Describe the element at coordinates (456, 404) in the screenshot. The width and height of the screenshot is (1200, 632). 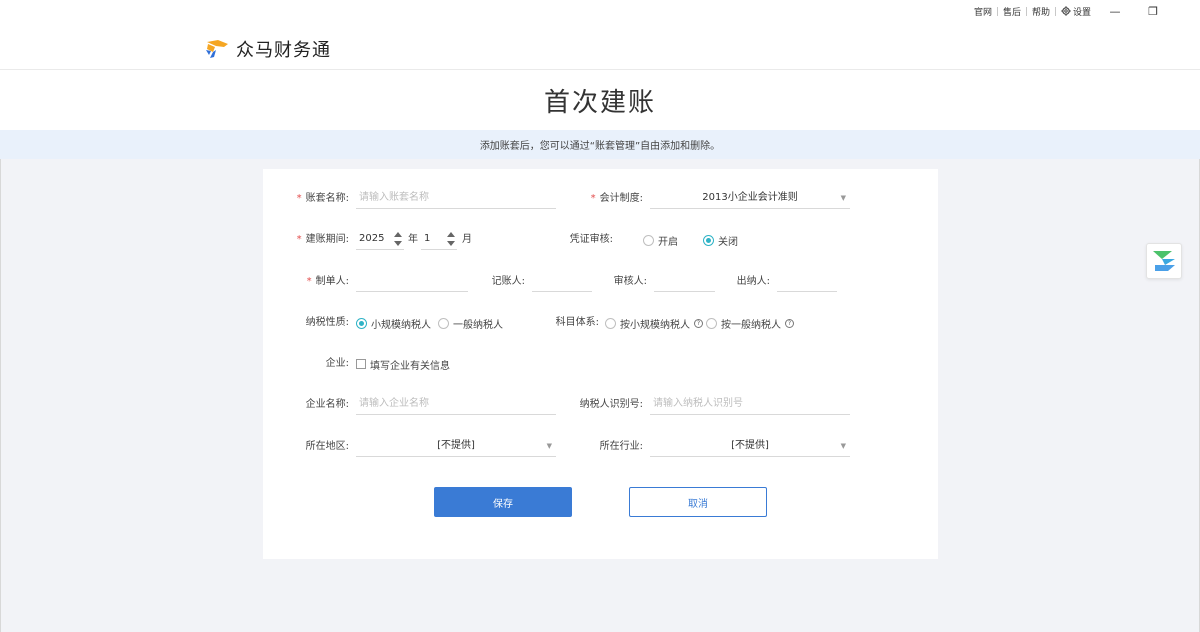
I see `enterprise-name-input: 请输入企业名称` at that location.